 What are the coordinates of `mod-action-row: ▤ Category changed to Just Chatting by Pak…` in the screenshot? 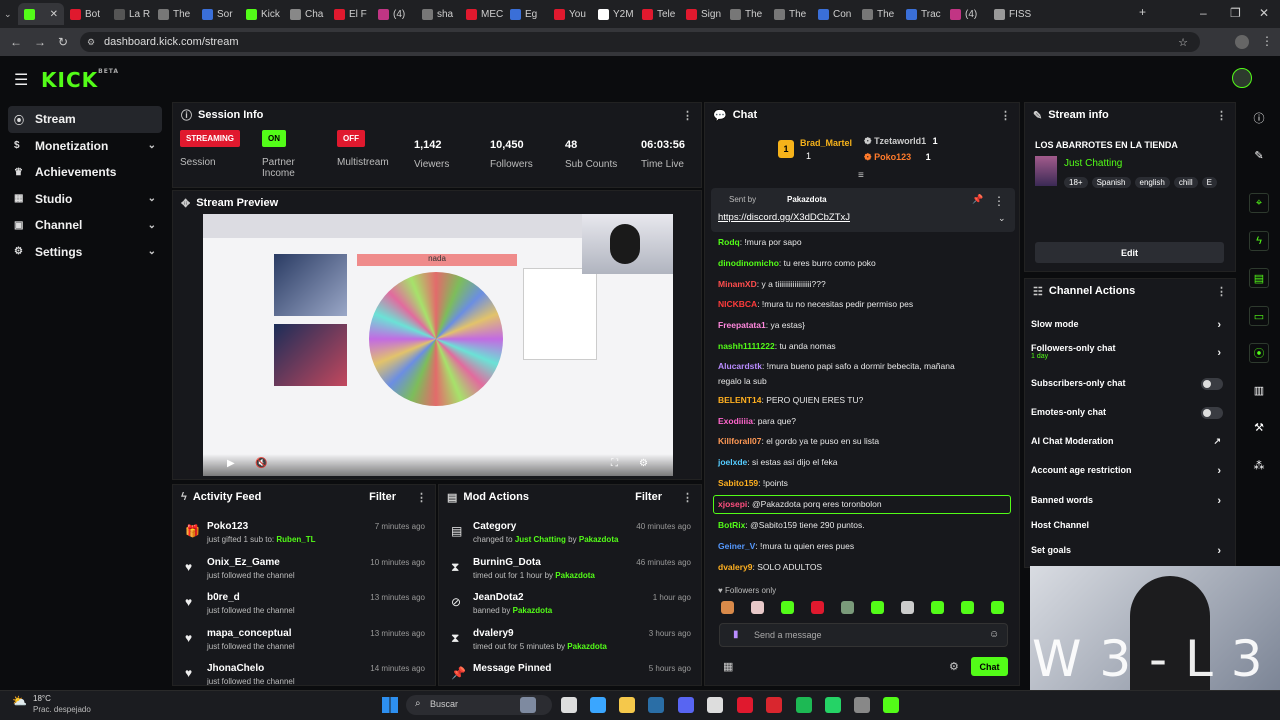 It's located at (569, 539).